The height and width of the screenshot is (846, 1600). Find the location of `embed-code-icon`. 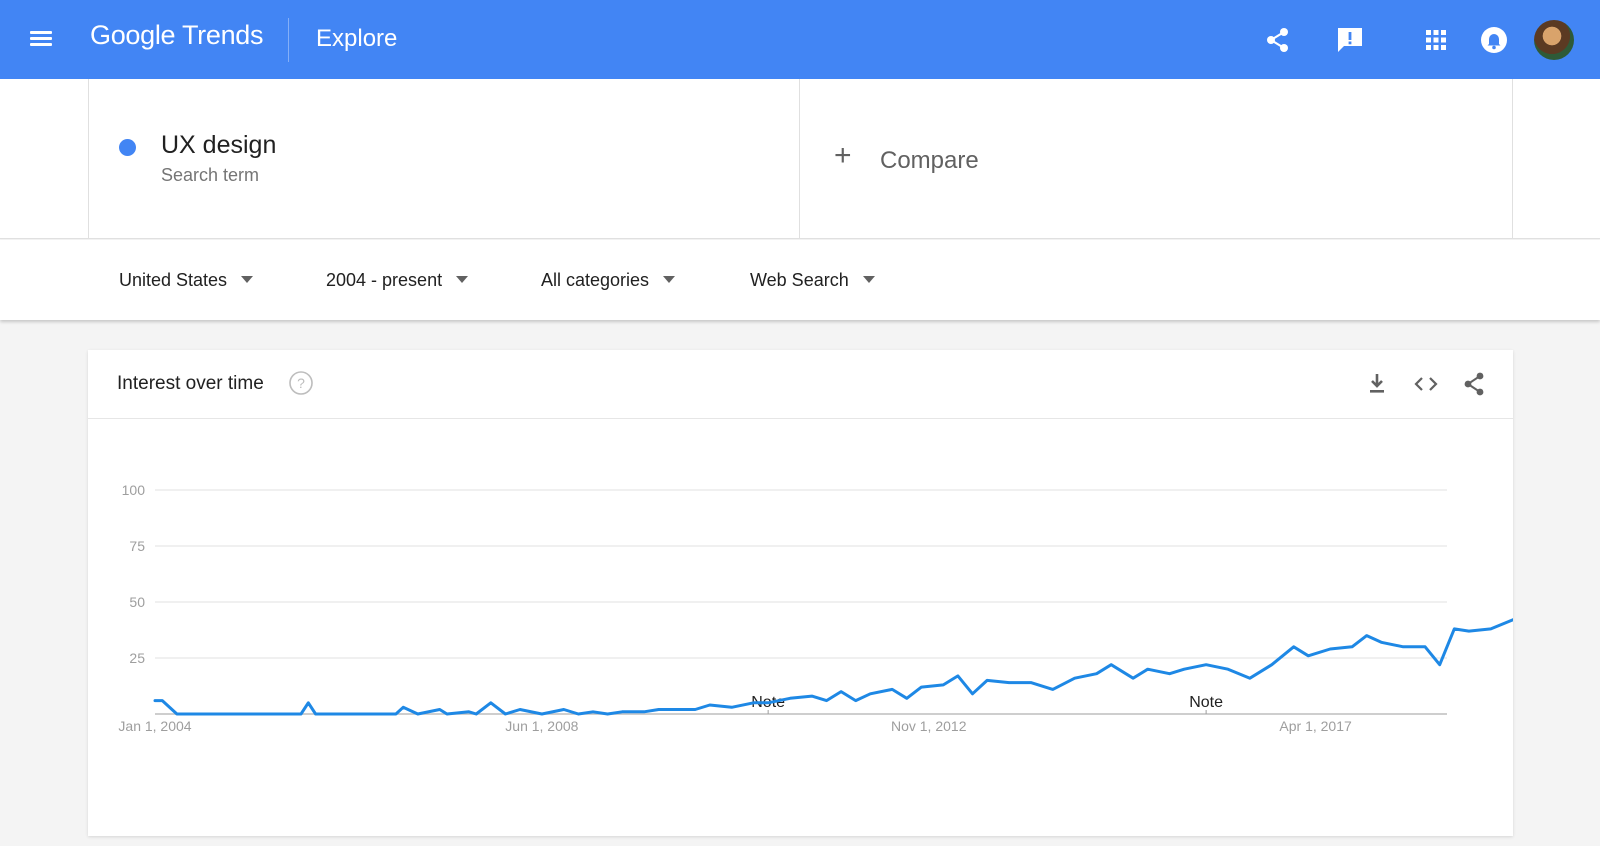

embed-code-icon is located at coordinates (1426, 384).